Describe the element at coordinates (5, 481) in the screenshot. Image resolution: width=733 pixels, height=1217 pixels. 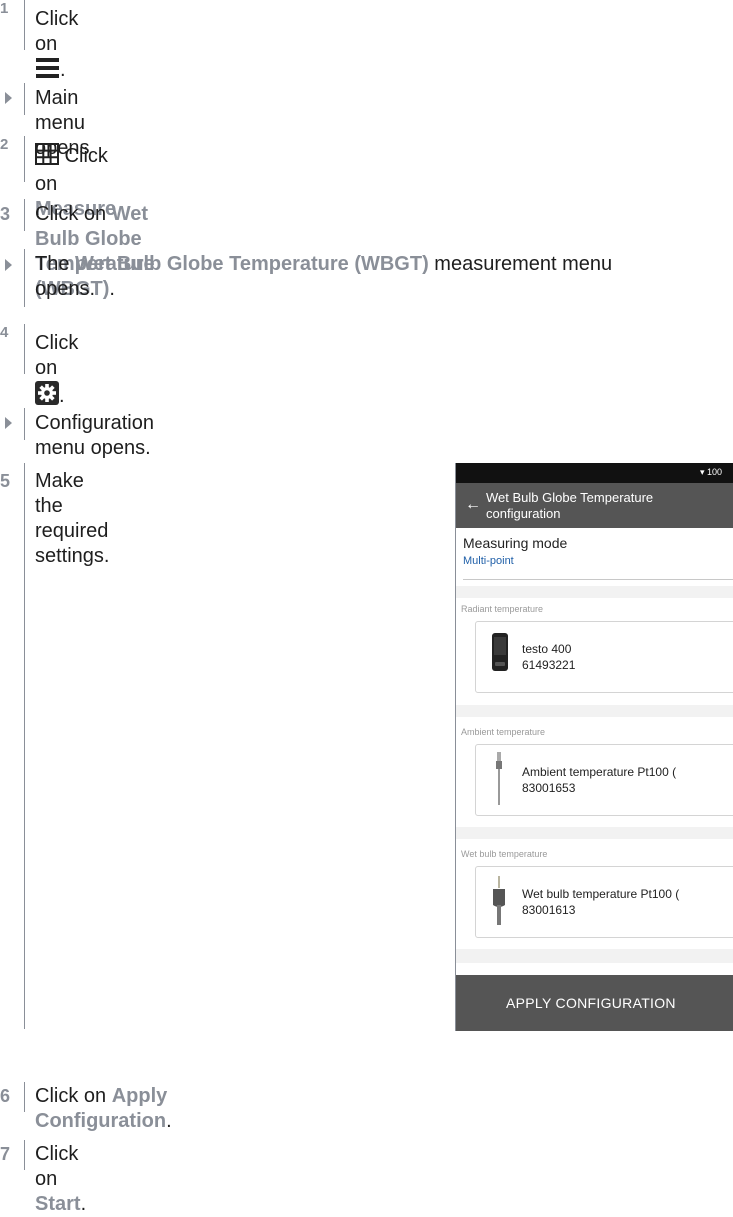
I see `step-number: 5` at that location.